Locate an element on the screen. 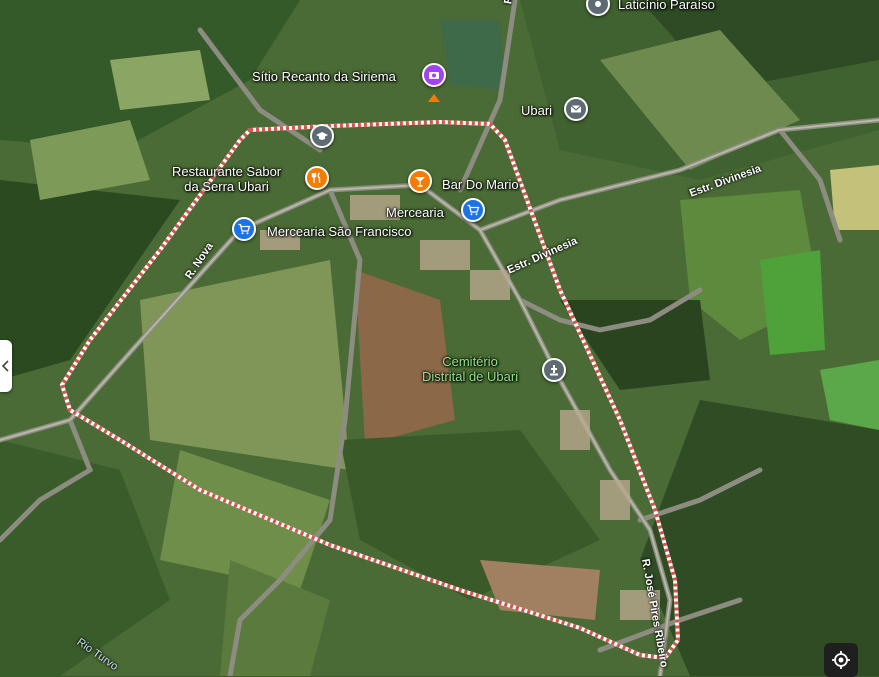  graduation-cap-icon is located at coordinates (322, 136).